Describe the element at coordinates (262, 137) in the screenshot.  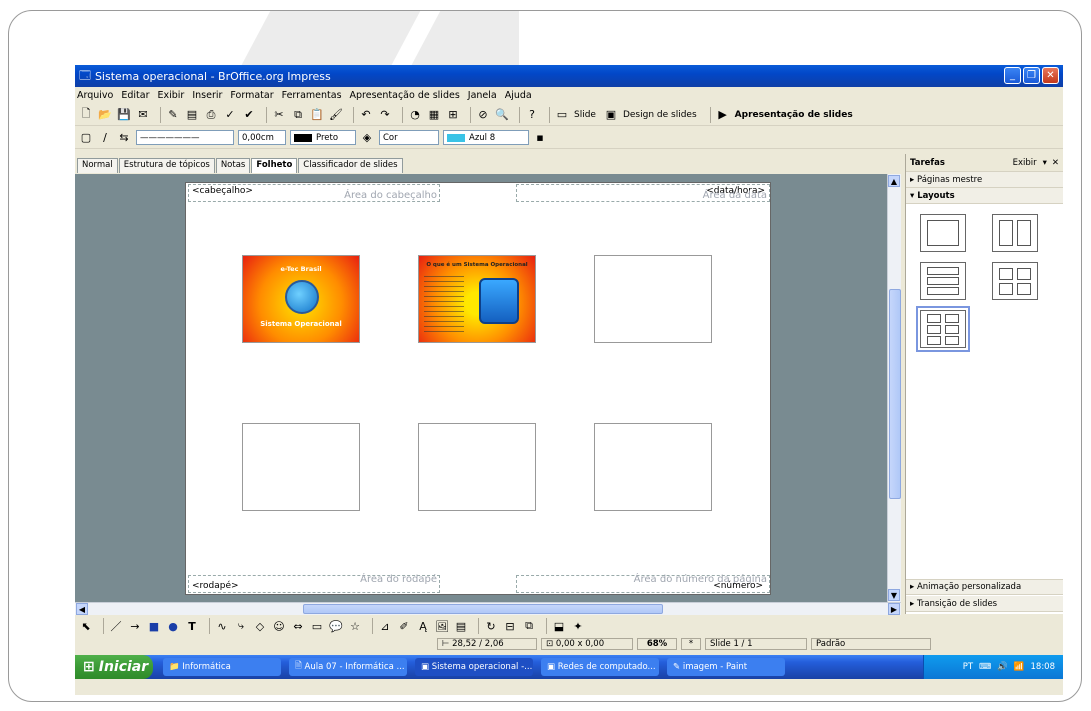
I see `line-width-field: 0,00cm` at that location.